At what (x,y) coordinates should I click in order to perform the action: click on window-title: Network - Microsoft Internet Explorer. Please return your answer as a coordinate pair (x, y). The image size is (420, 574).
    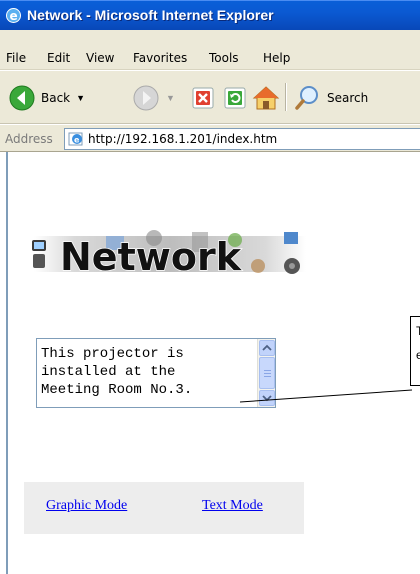
    Looking at the image, I should click on (150, 15).